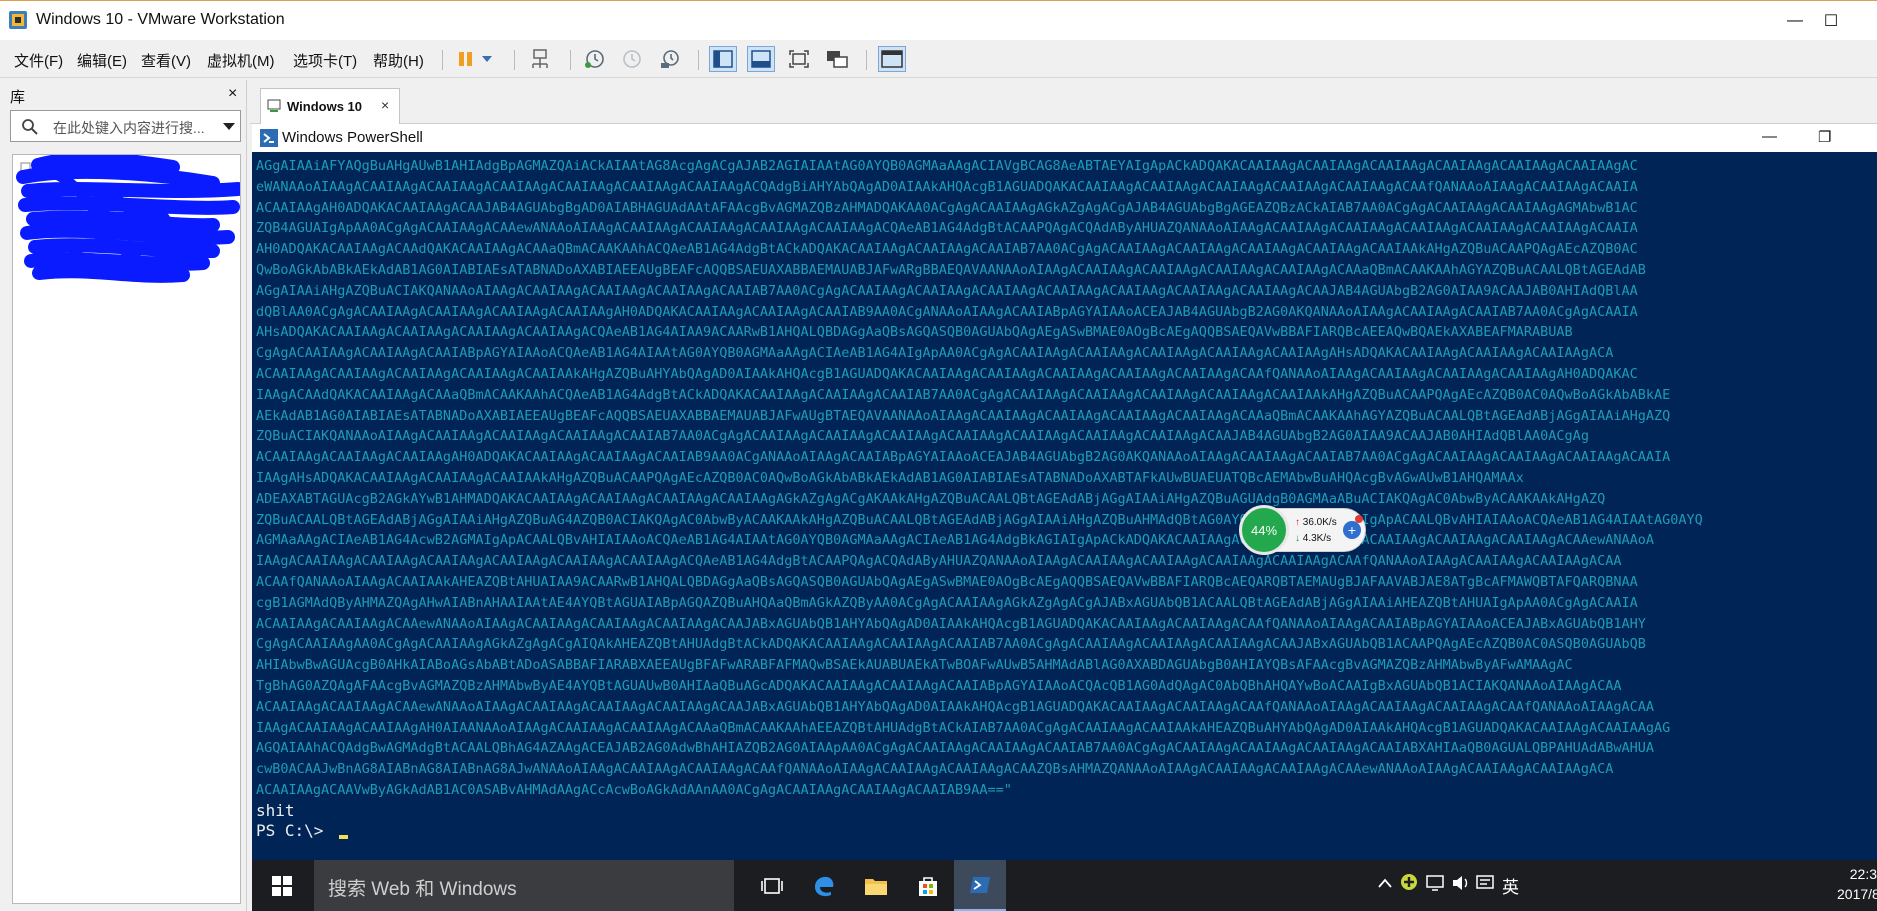 This screenshot has height=911, width=1877. What do you see at coordinates (1302, 530) in the screenshot?
I see `network-monitor-widget: 44% ↑ 36.0K/s ↓ 4.3K/s +` at bounding box center [1302, 530].